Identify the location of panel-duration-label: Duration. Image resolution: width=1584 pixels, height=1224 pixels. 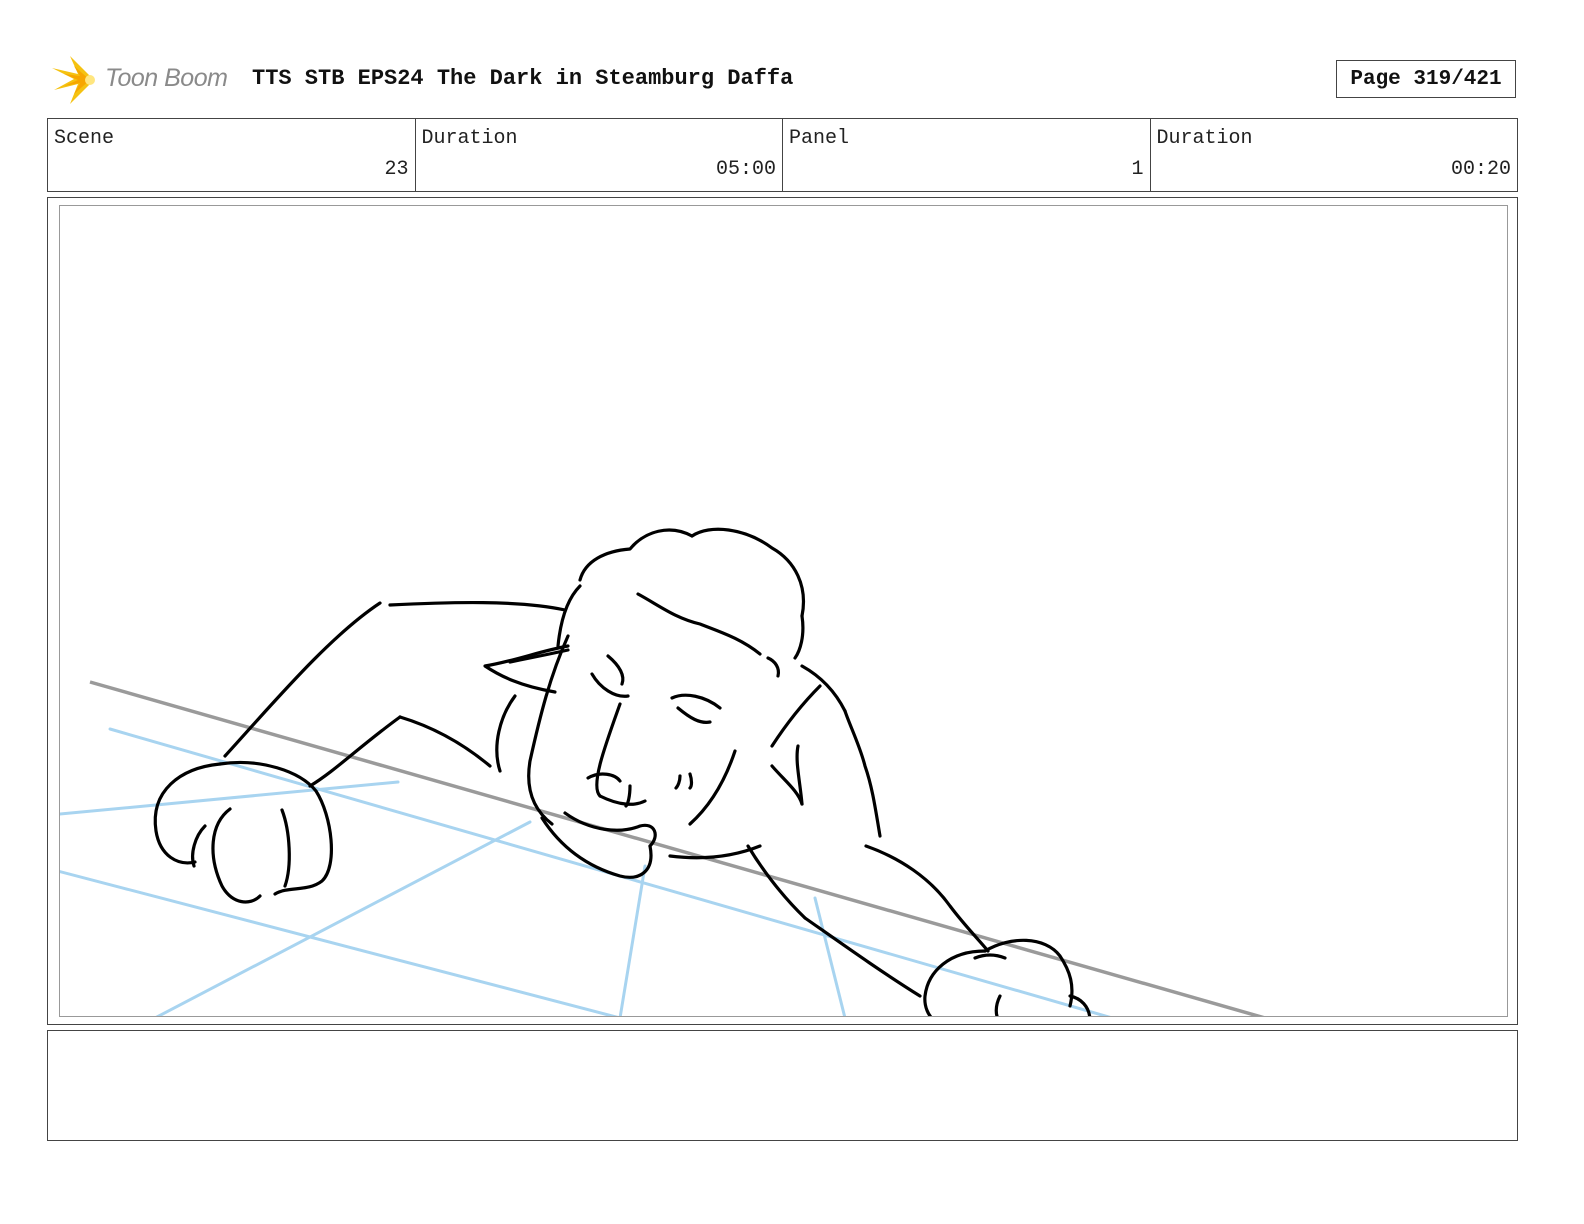
(1204, 138).